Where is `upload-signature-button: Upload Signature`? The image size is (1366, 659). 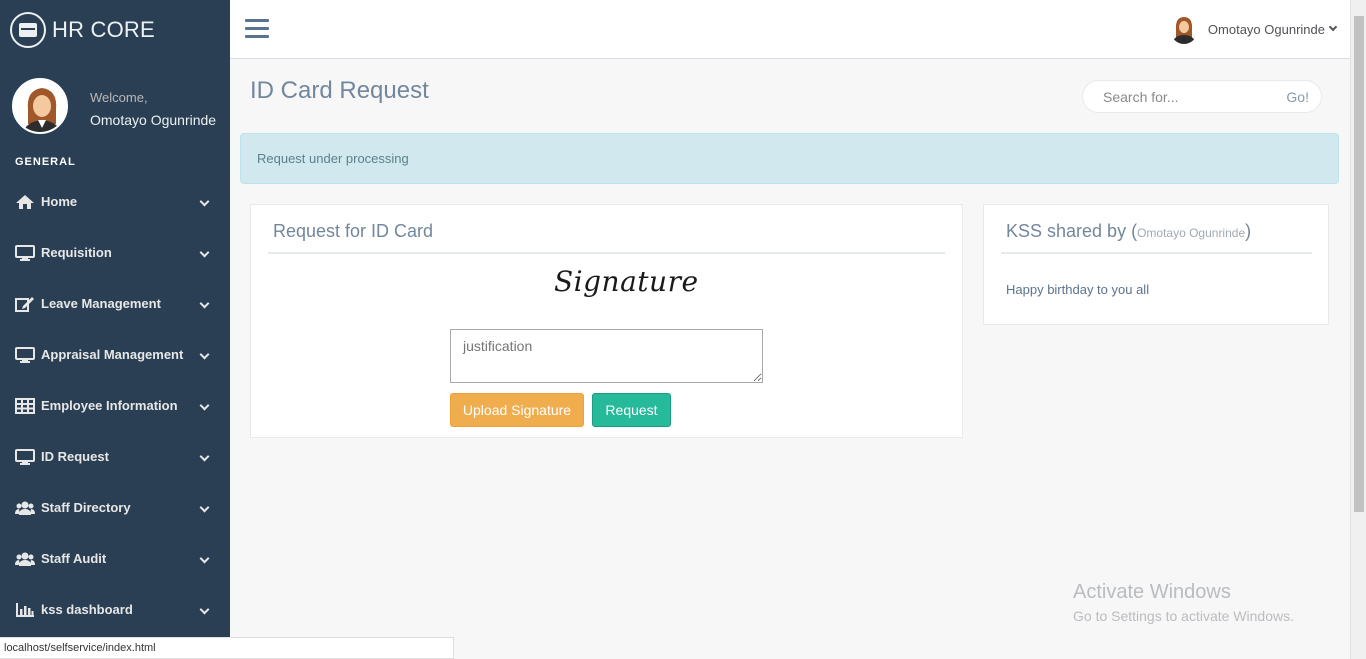
upload-signature-button: Upload Signature is located at coordinates (517, 410).